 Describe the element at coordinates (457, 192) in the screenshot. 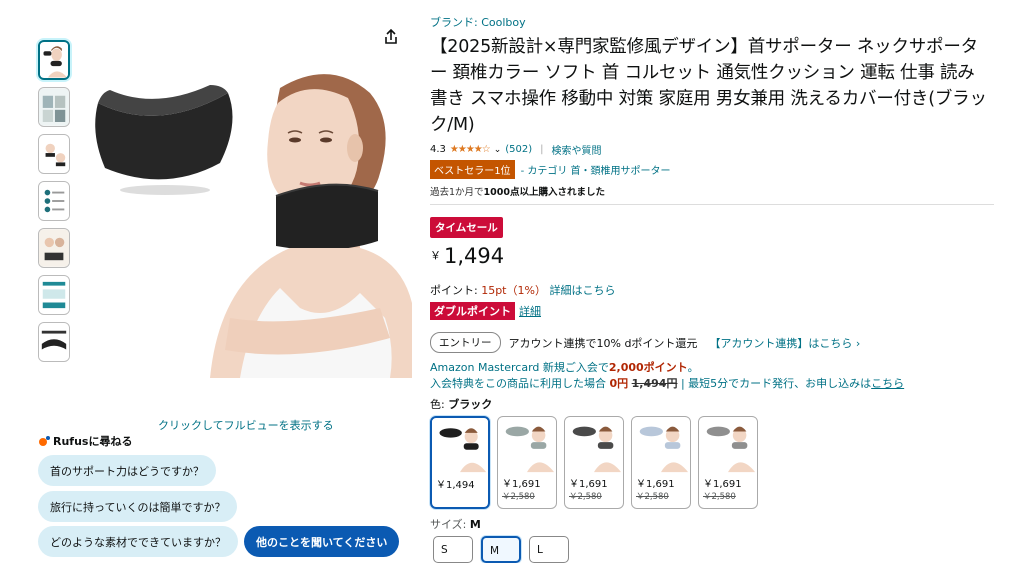

I see `bought-prefix: 過去1か月で` at that location.